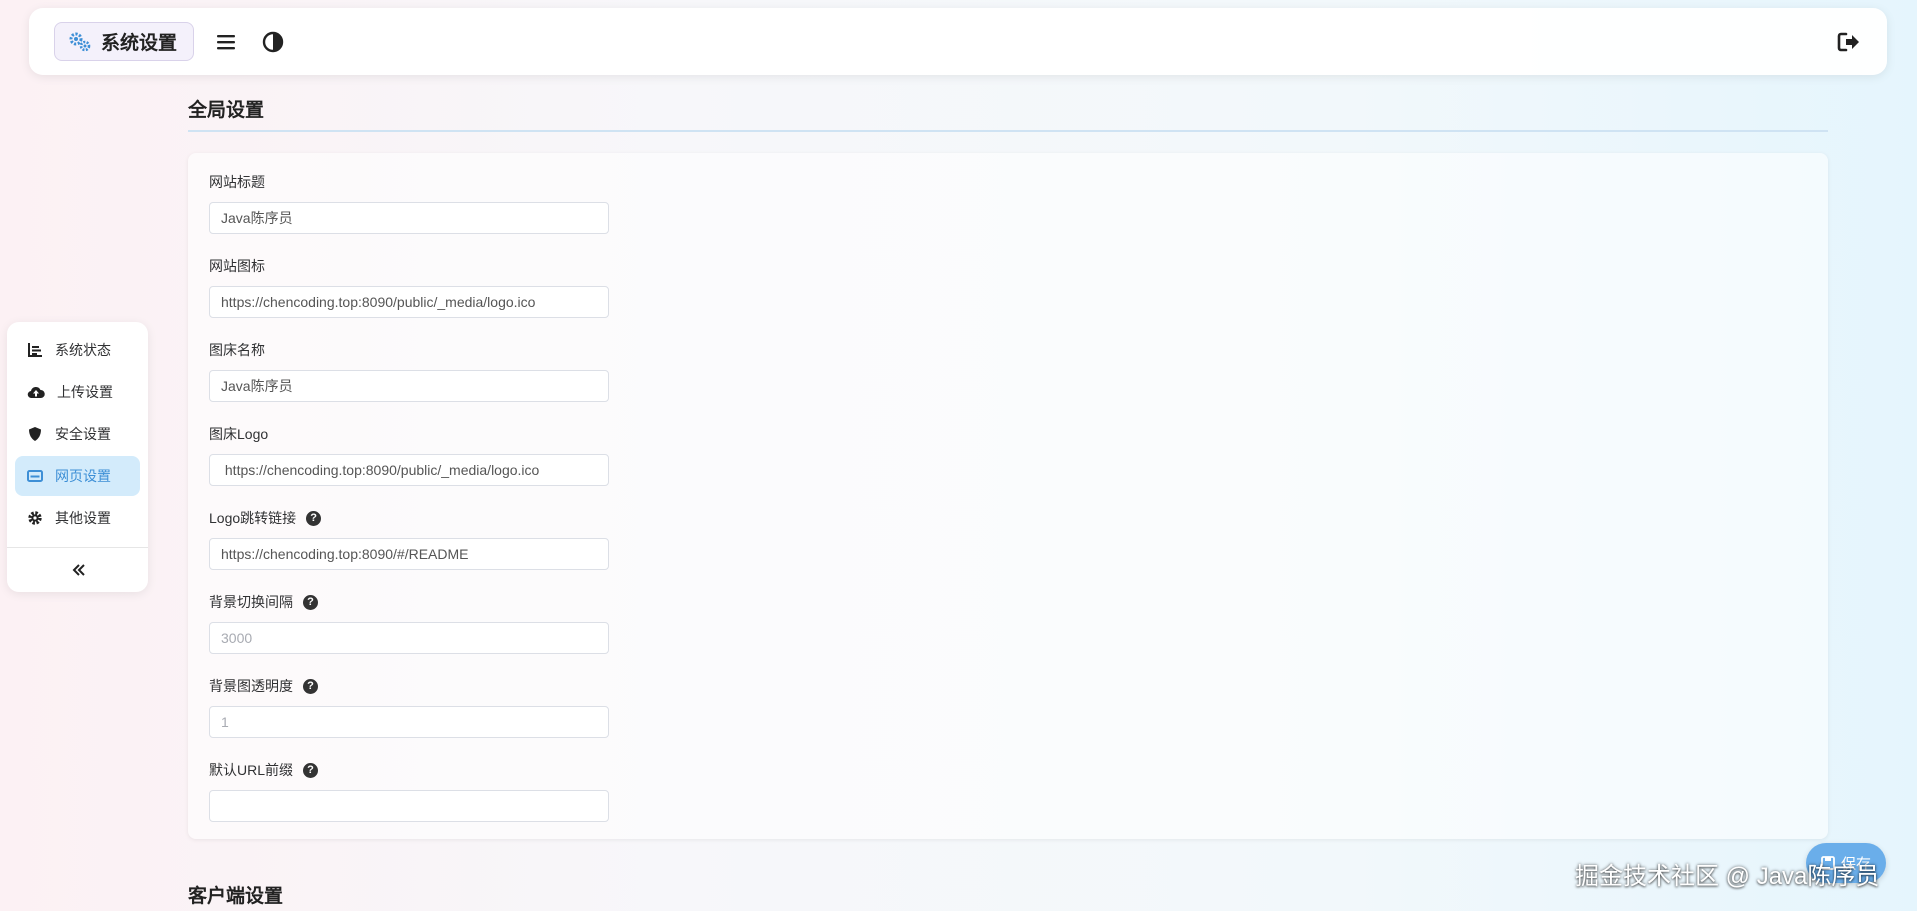 Image resolution: width=1917 pixels, height=911 pixels. Describe the element at coordinates (35, 518) in the screenshot. I see `gear-icon` at that location.